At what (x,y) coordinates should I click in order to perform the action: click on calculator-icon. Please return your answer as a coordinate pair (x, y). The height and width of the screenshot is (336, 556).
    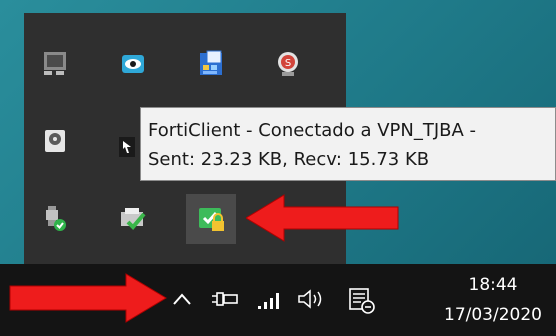
    Looking at the image, I should click on (211, 62).